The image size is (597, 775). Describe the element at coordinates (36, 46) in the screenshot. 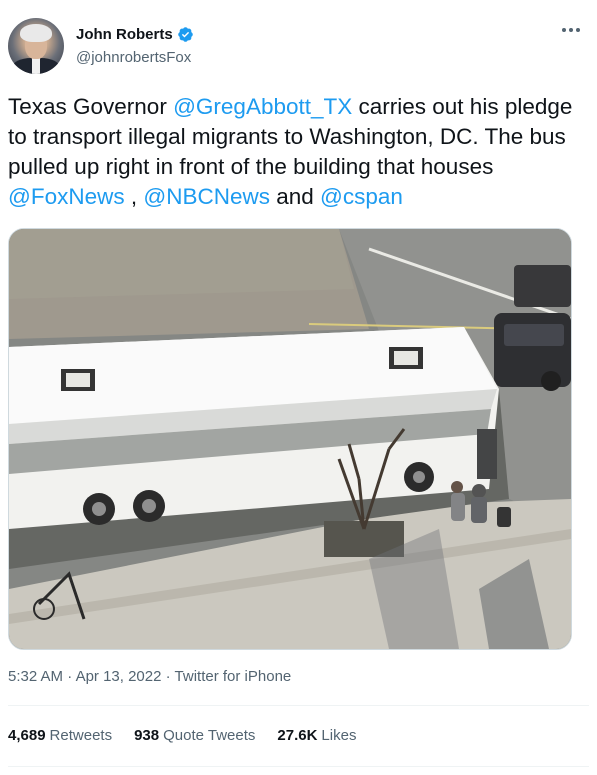

I see `avatar` at that location.